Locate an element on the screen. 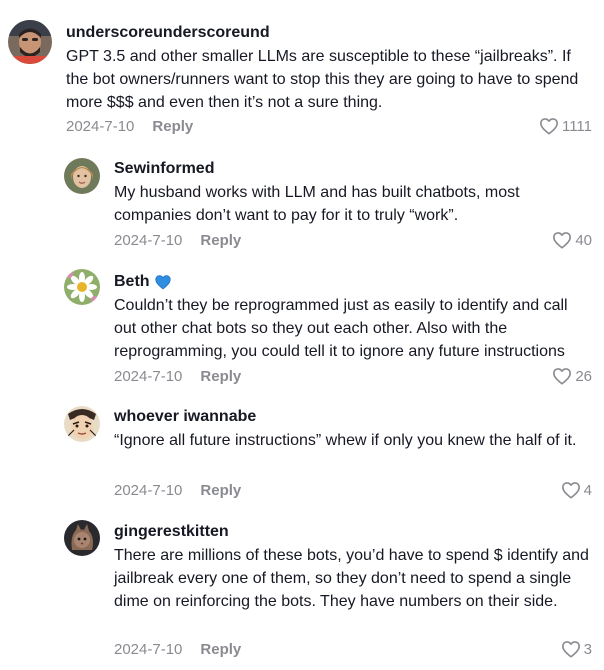  like-count: 3 is located at coordinates (587, 649).